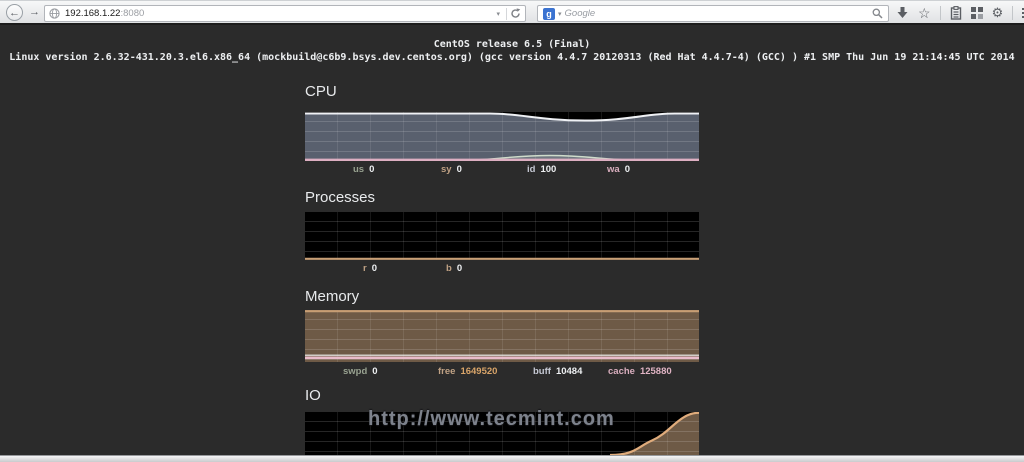 The image size is (1024, 462). I want to click on cpu-stat-sy: sy 0, so click(451, 169).